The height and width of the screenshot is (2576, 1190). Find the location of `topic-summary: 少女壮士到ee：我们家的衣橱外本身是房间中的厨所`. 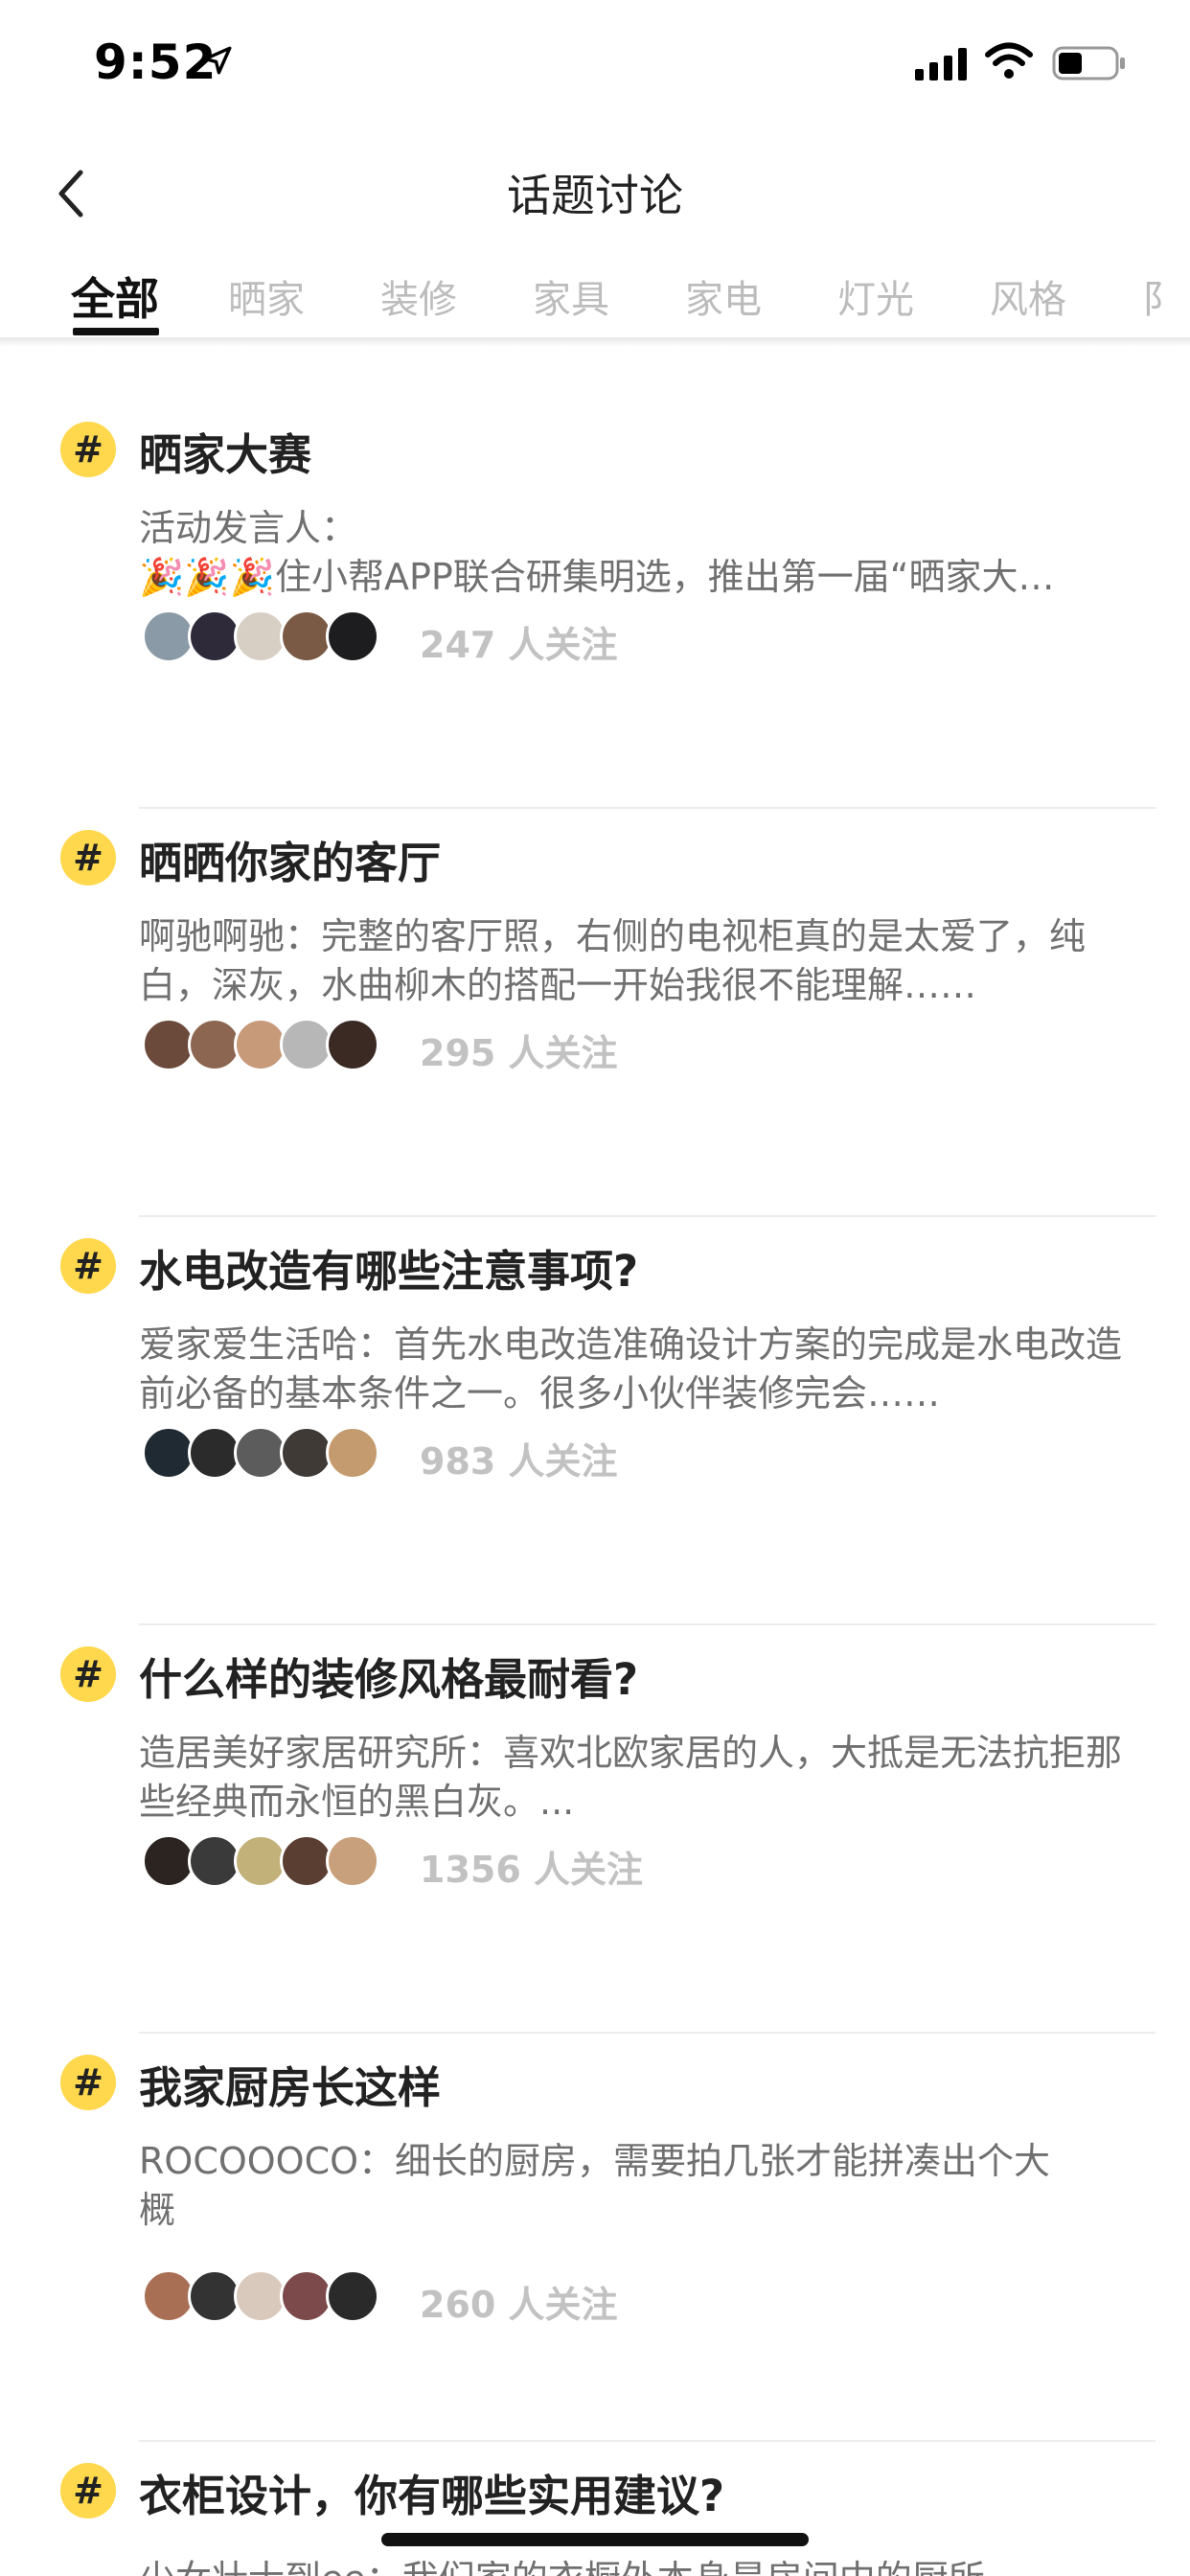

topic-summary: 少女壮士到ee：我们家的衣橱外本身是房间中的厨所 is located at coordinates (633, 2565).